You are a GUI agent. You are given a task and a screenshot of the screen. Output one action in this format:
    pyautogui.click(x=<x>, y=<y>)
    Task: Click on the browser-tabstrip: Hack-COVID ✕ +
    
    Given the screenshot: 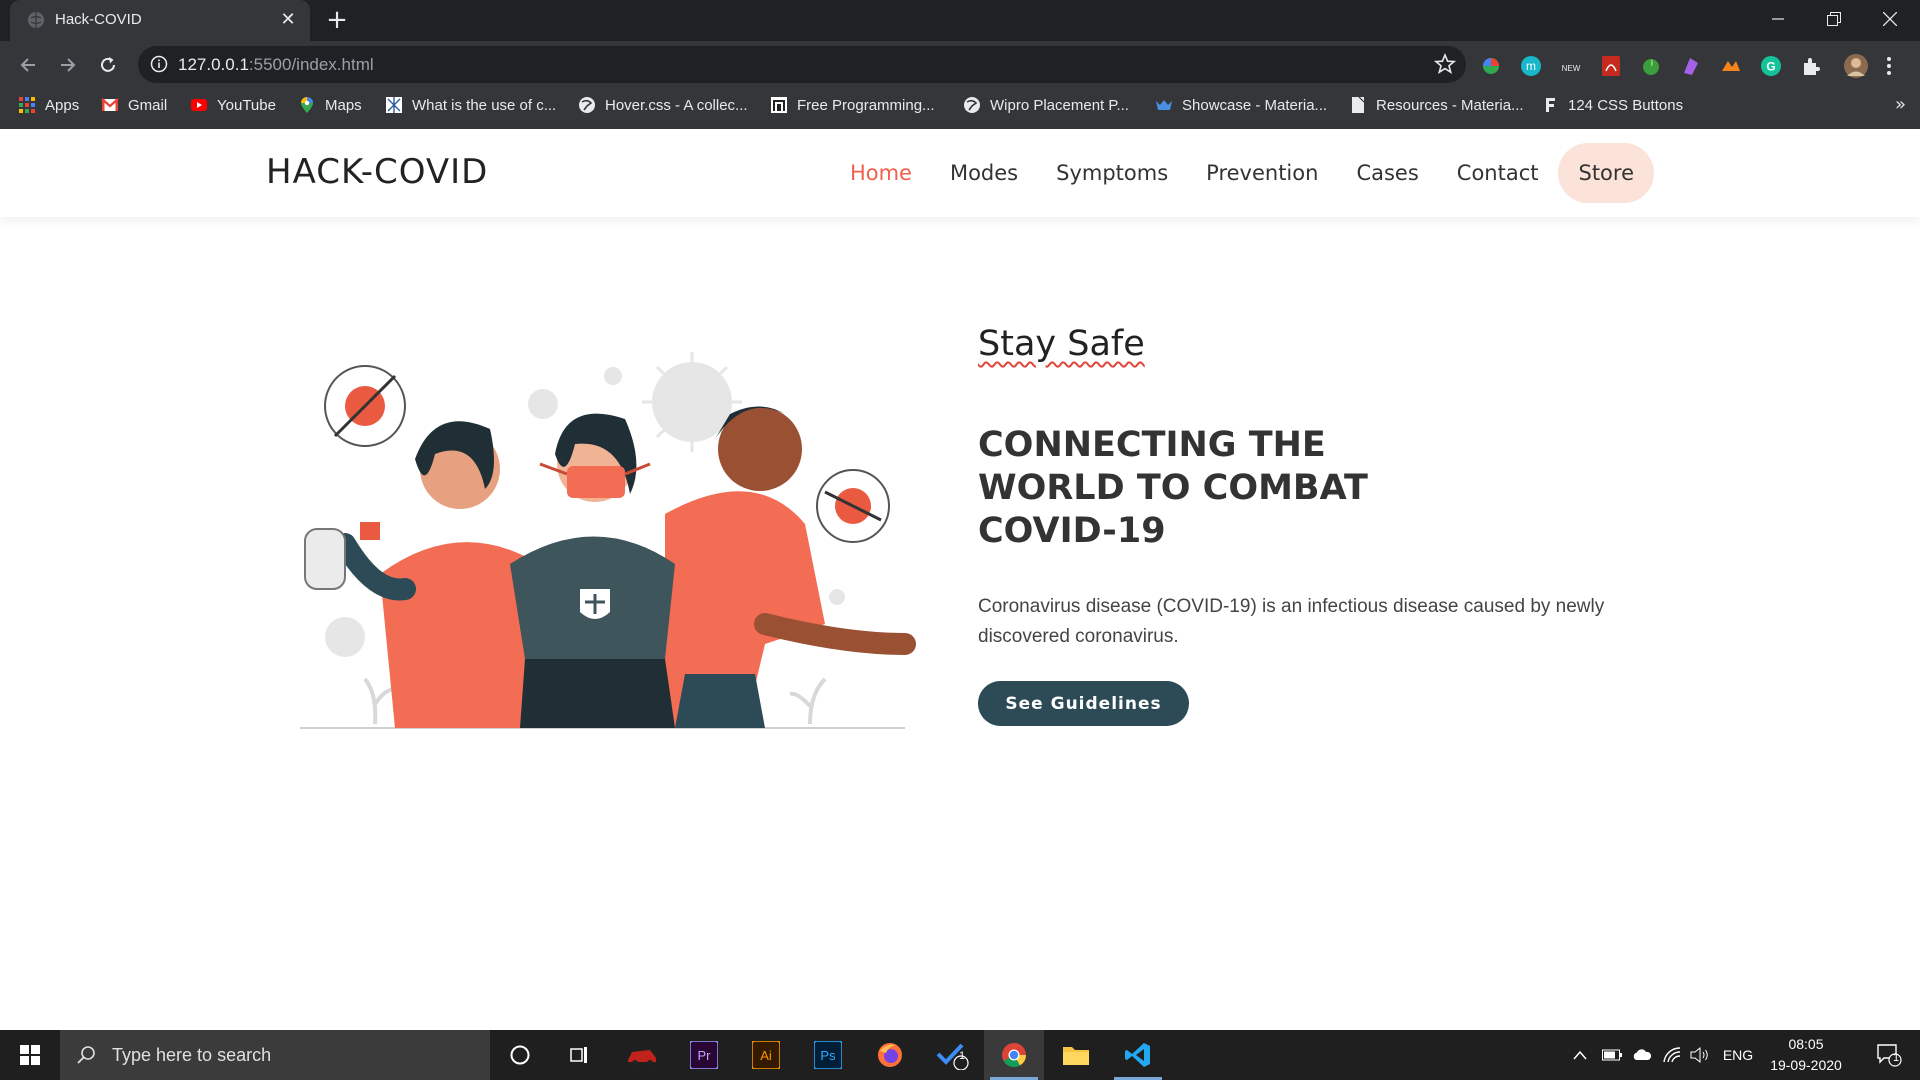 What is the action you would take?
    pyautogui.click(x=960, y=20)
    